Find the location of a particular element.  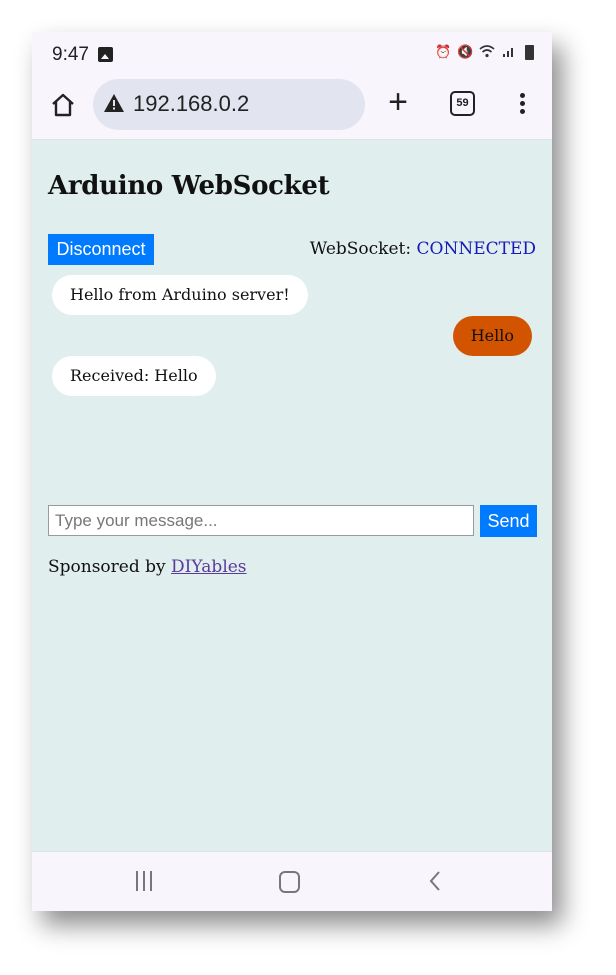

url-text: 192.168.0.2 is located at coordinates (191, 104).